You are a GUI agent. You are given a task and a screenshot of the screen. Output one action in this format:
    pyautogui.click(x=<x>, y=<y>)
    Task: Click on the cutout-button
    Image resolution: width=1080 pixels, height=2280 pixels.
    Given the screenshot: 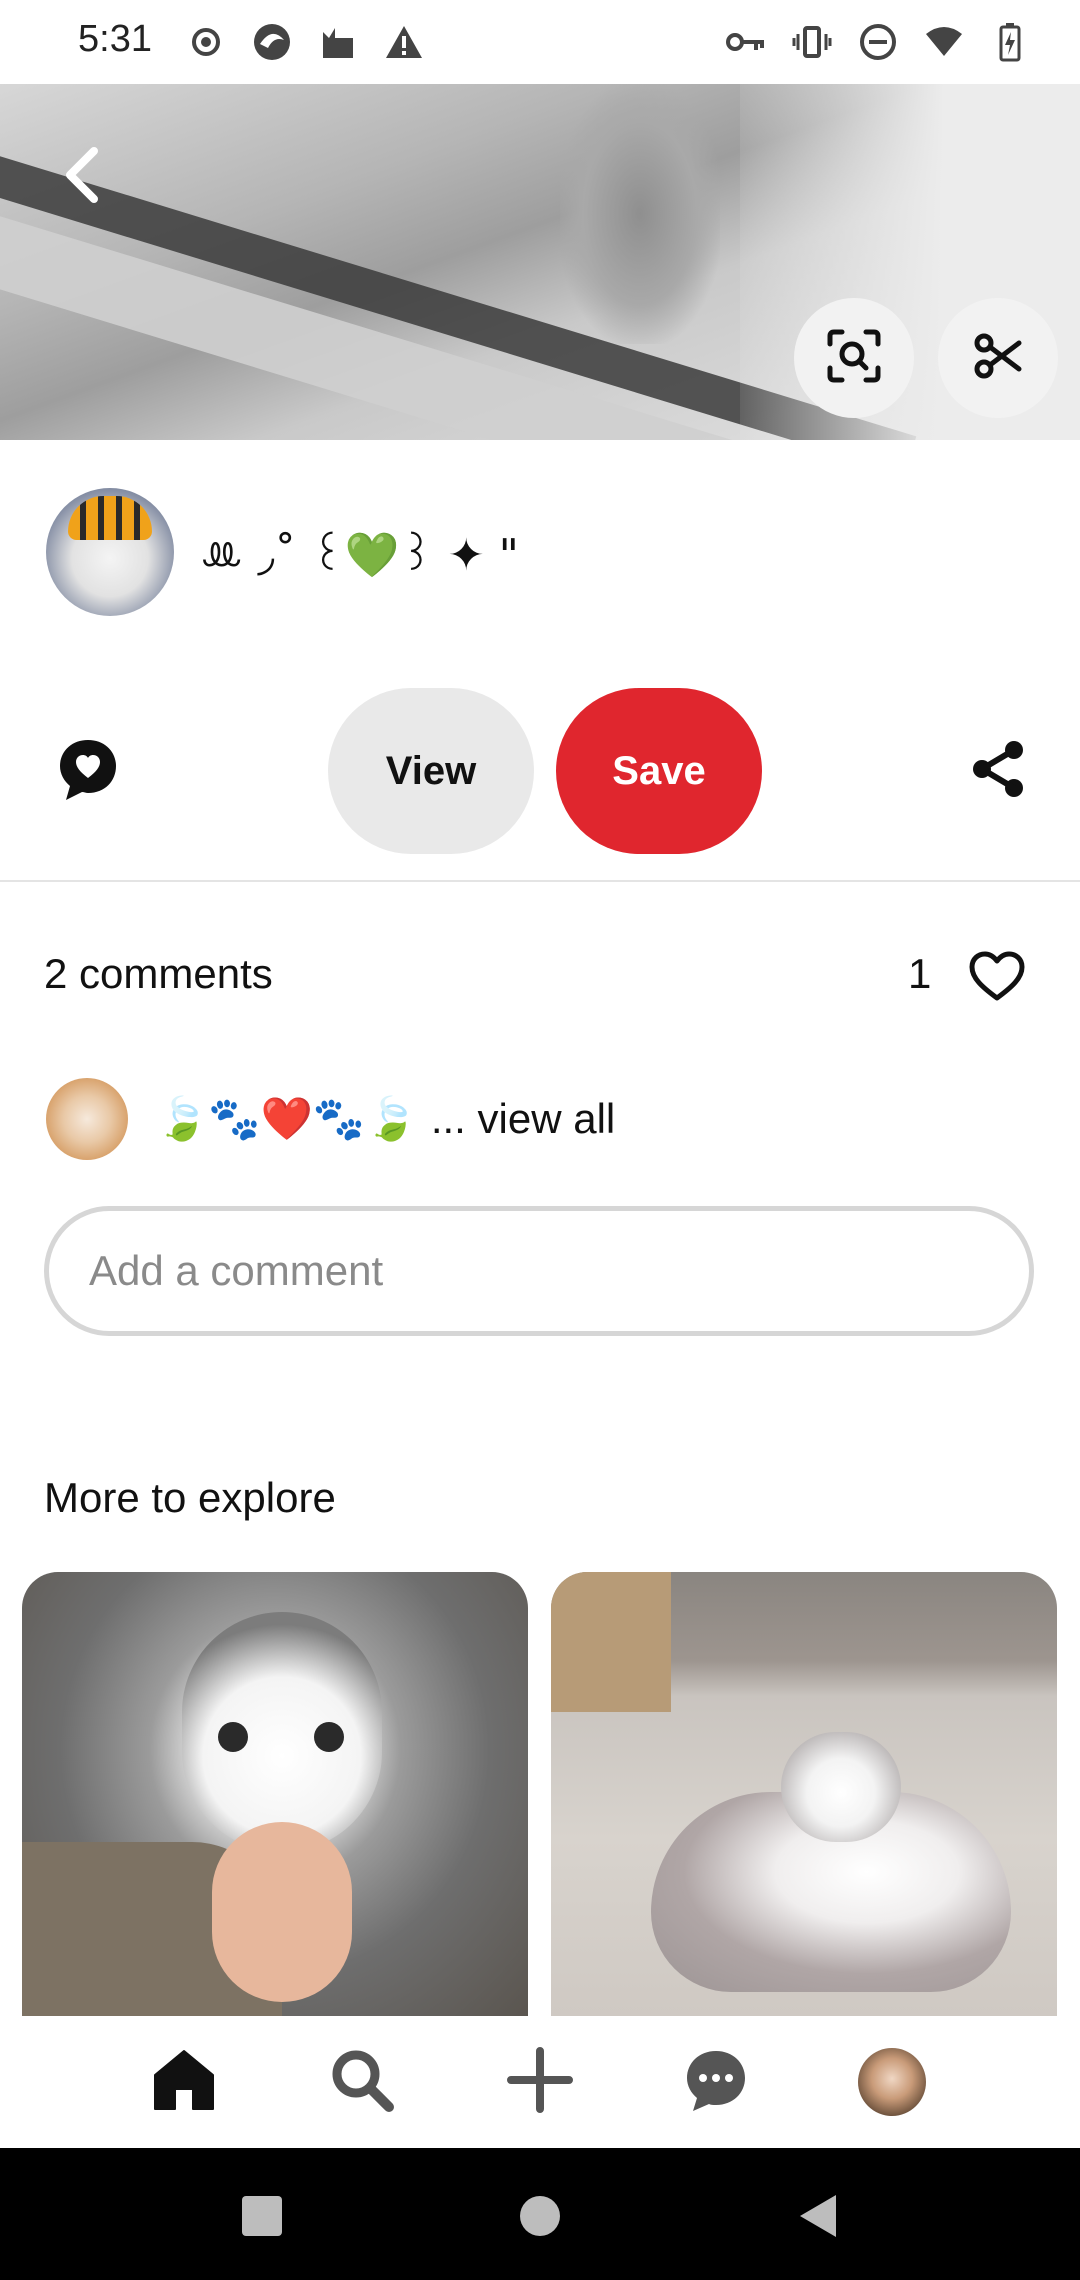 What is the action you would take?
    pyautogui.click(x=998, y=358)
    